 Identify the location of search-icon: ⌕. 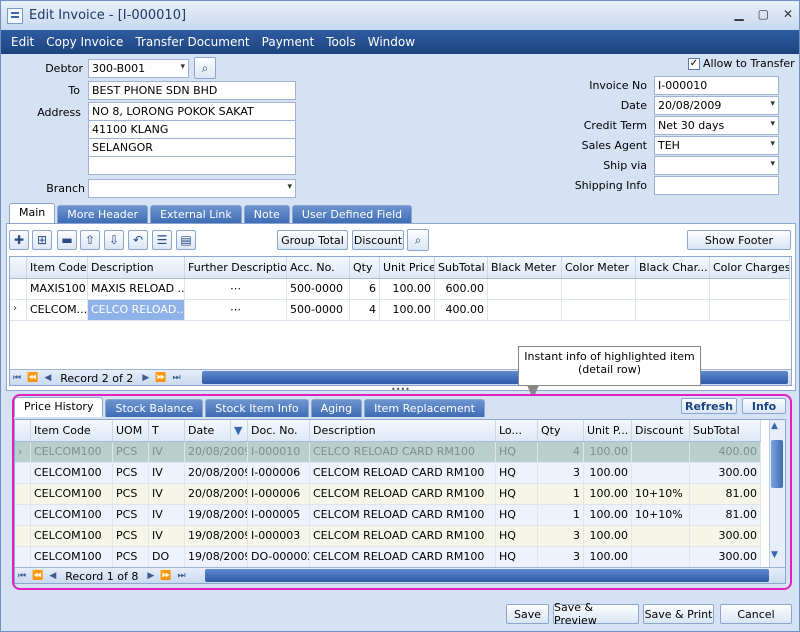
(418, 240).